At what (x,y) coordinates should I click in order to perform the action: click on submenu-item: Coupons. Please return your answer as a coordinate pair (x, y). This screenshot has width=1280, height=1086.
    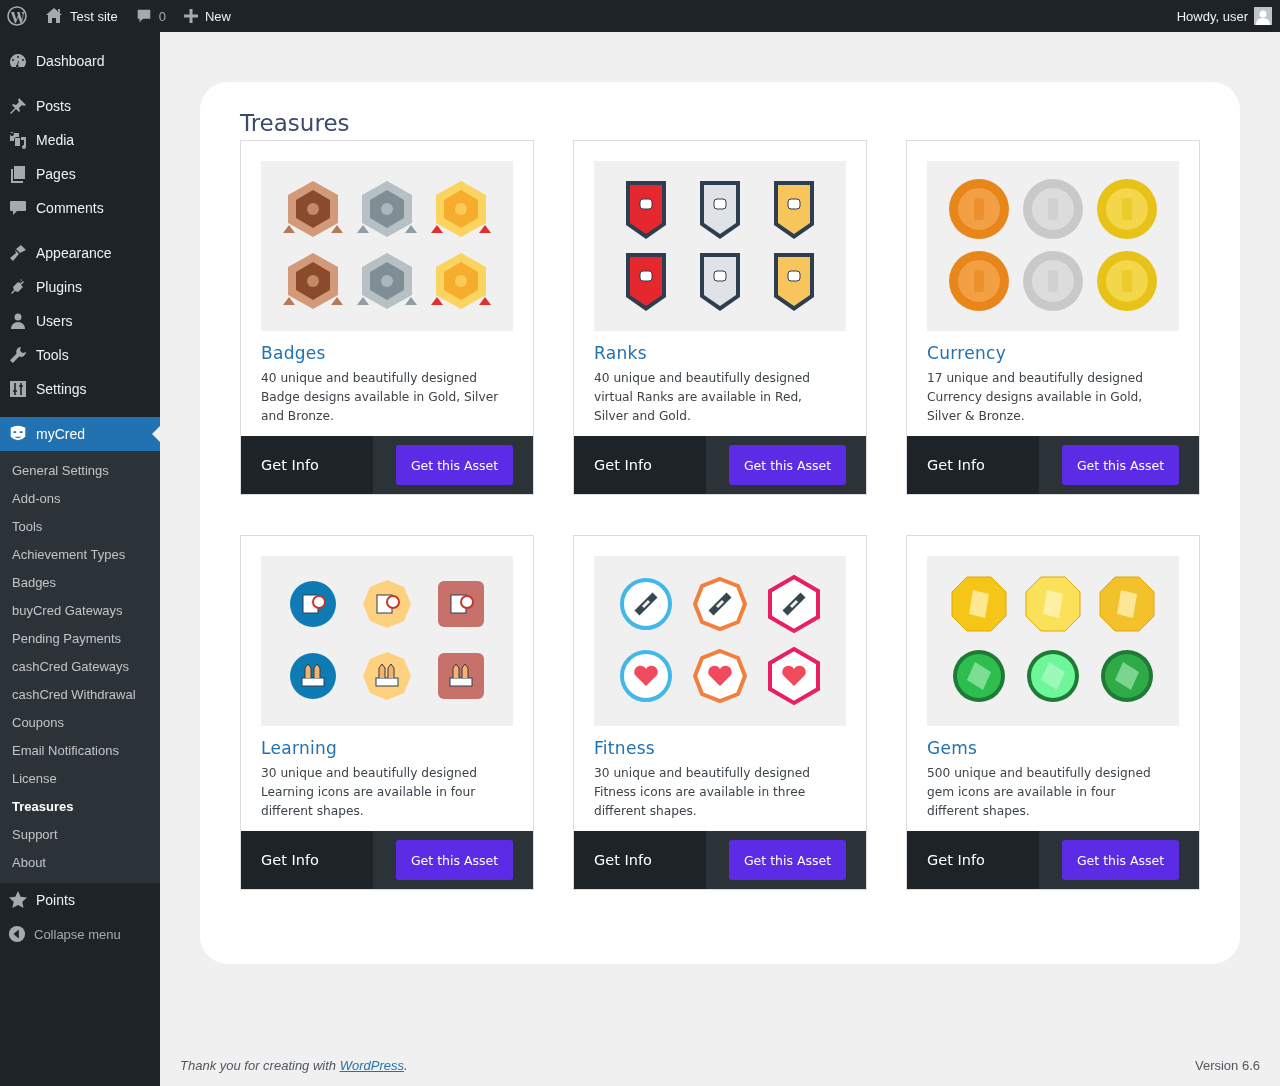
    Looking at the image, I should click on (80, 723).